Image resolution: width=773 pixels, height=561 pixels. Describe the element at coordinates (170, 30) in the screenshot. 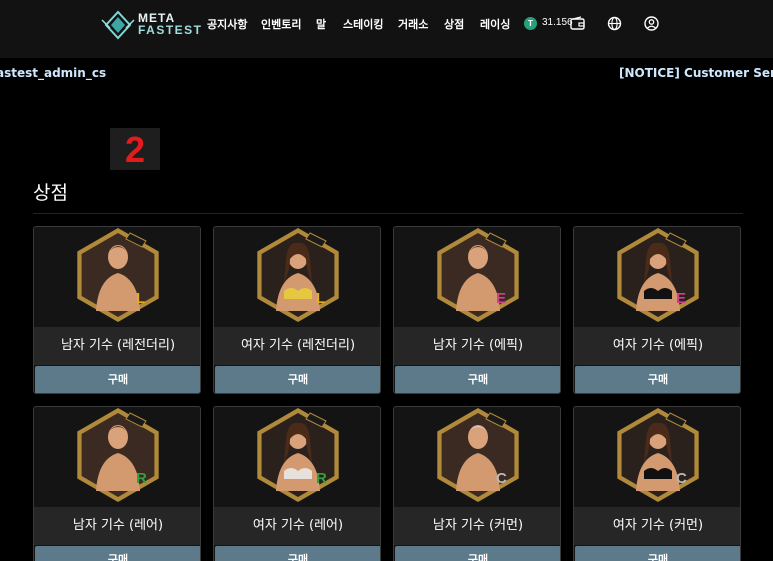

I see `logo-line2: FASTEST` at that location.